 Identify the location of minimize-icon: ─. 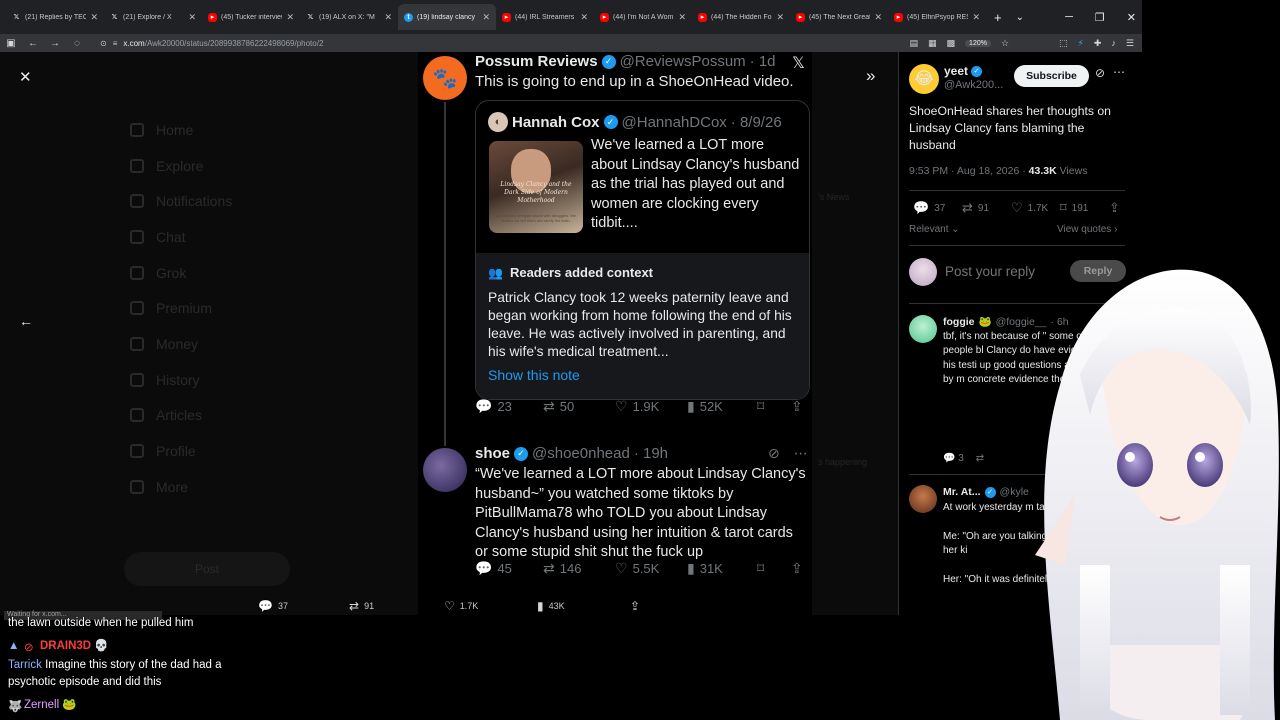
(1069, 17).